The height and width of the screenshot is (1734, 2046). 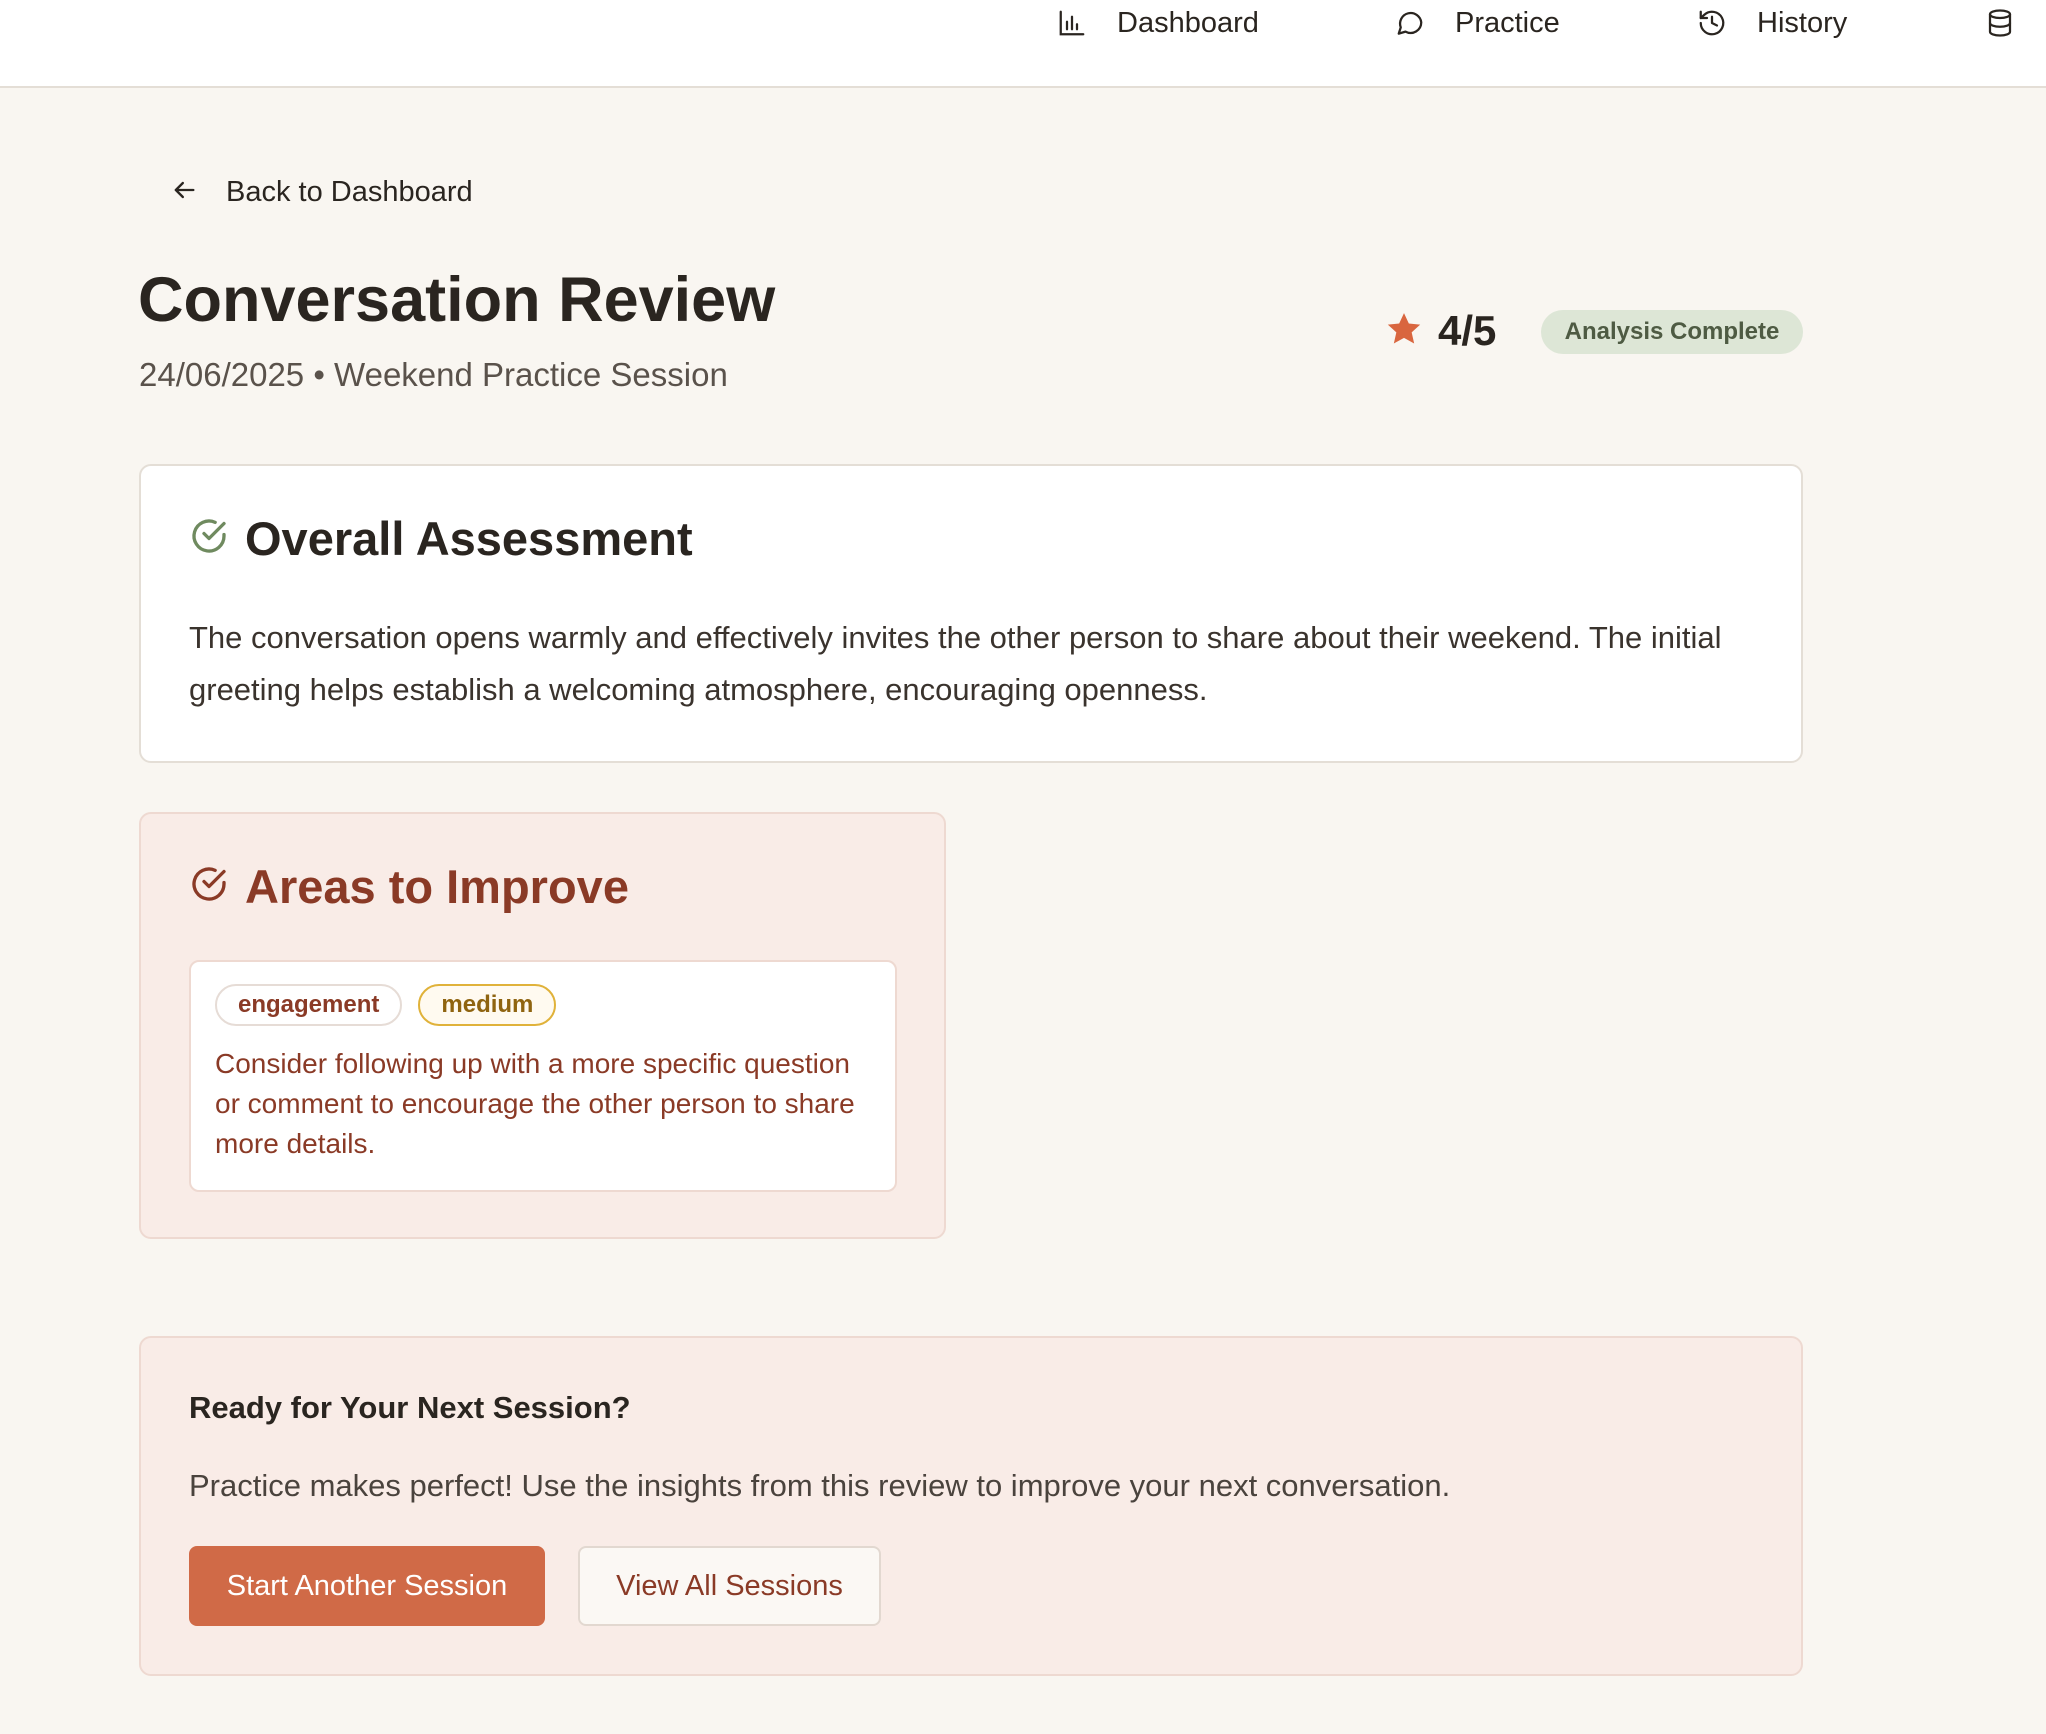 I want to click on status-badge: Analysis Complete, so click(x=1672, y=332).